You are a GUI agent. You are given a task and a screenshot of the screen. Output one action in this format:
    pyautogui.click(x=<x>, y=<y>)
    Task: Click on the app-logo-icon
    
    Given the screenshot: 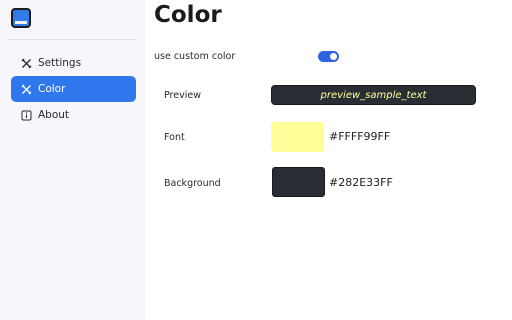 What is the action you would take?
    pyautogui.click(x=21, y=18)
    